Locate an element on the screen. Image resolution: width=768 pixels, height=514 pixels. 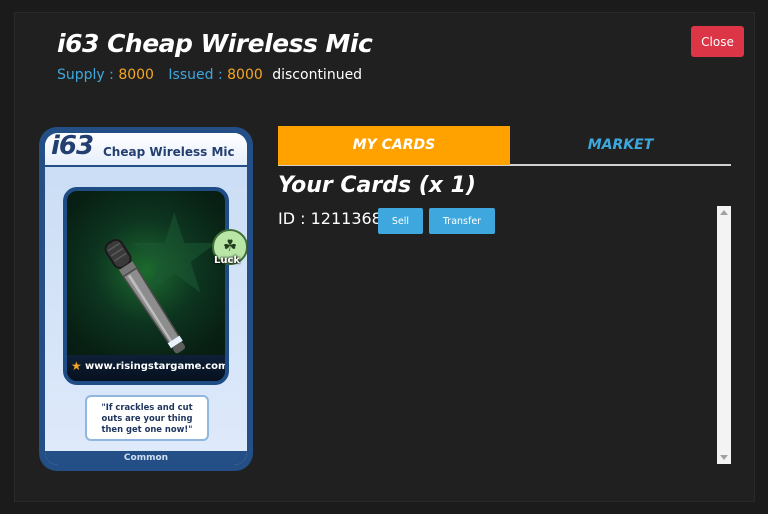
card-number: i63 is located at coordinates (72, 147).